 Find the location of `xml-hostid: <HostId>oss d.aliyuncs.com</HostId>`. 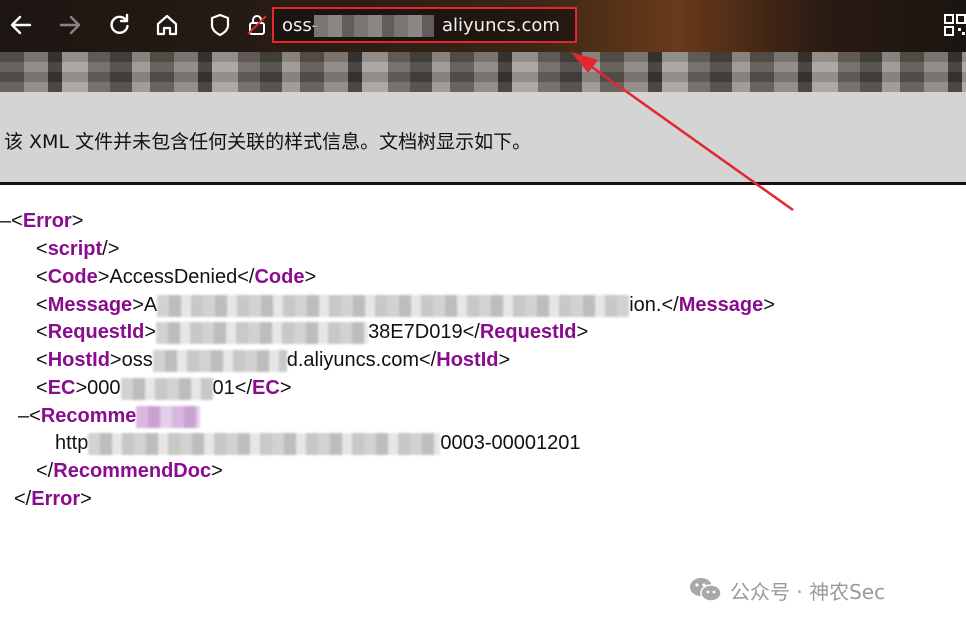

xml-hostid: <HostId>oss d.aliyuncs.com</HostId> is located at coordinates (273, 360).